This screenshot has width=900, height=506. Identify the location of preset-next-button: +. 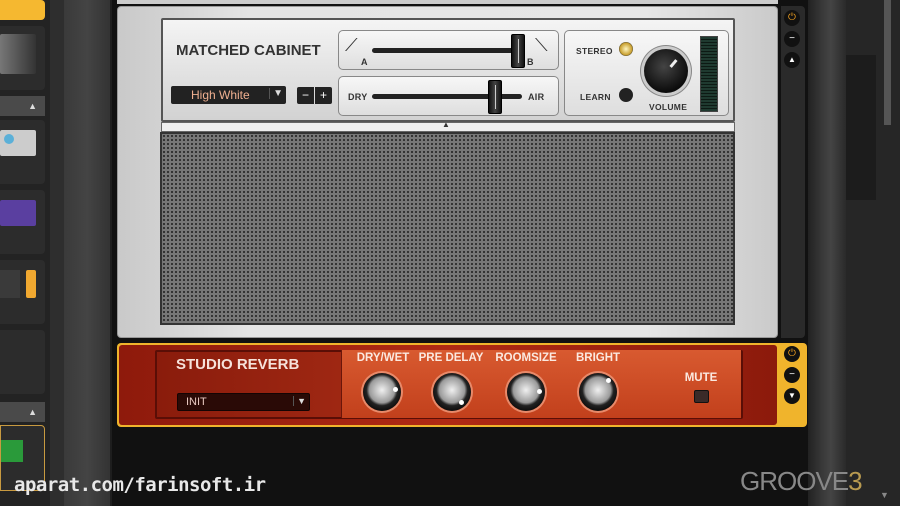
(323, 95).